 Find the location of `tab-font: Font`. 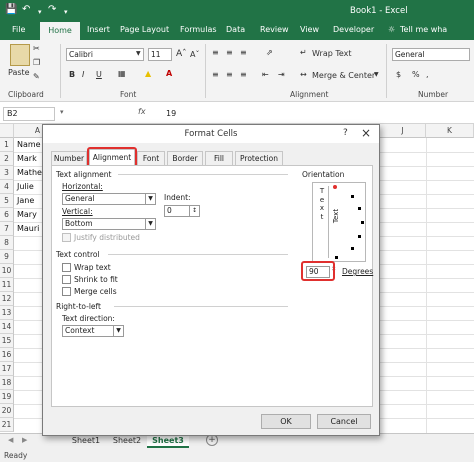

tab-font: Font is located at coordinates (151, 158).